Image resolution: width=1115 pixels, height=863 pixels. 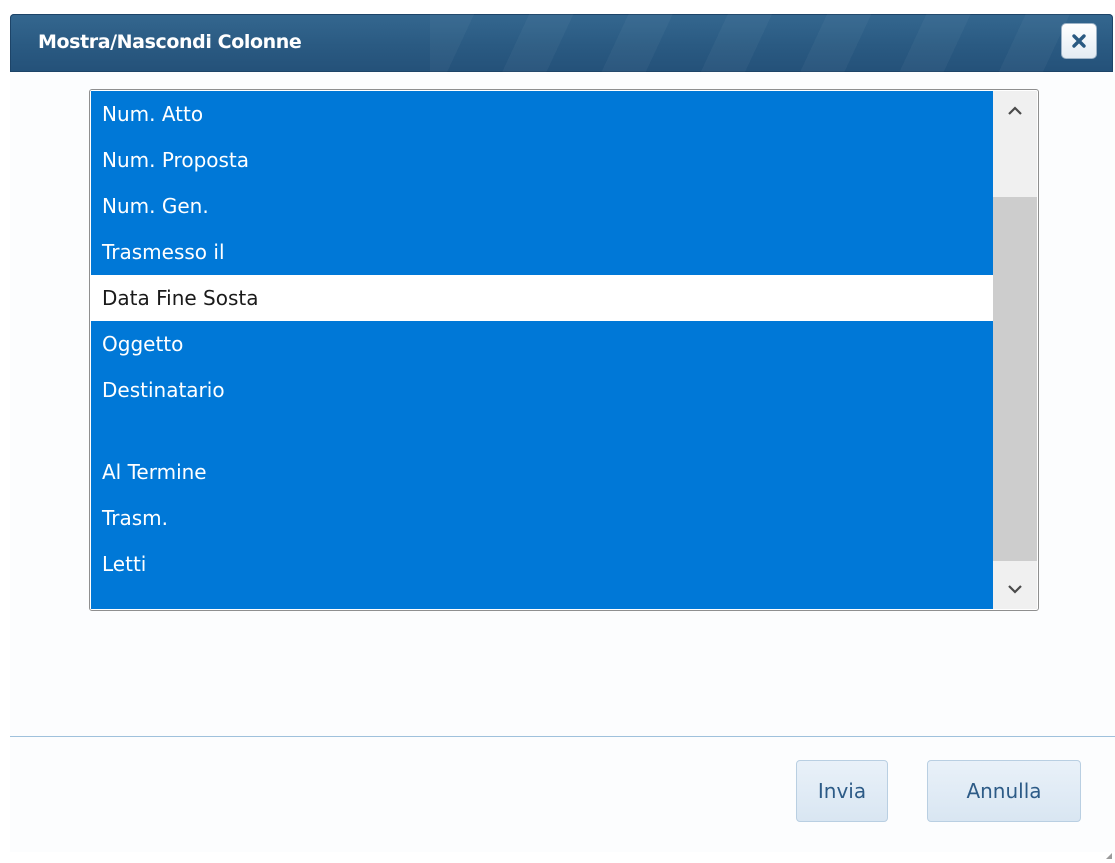 I want to click on submit-button: Invia, so click(x=842, y=791).